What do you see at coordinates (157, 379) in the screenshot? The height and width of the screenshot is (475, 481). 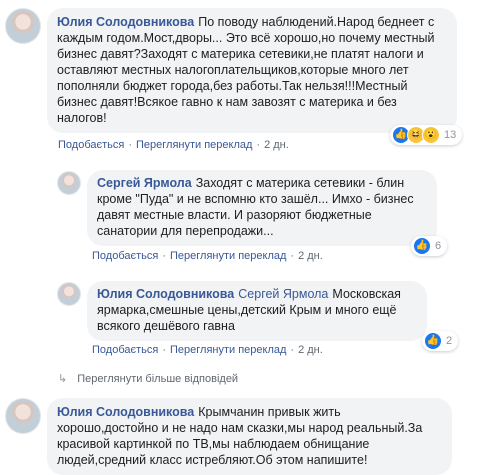 I see `more-replies-label: Переглянути більше відповідей` at bounding box center [157, 379].